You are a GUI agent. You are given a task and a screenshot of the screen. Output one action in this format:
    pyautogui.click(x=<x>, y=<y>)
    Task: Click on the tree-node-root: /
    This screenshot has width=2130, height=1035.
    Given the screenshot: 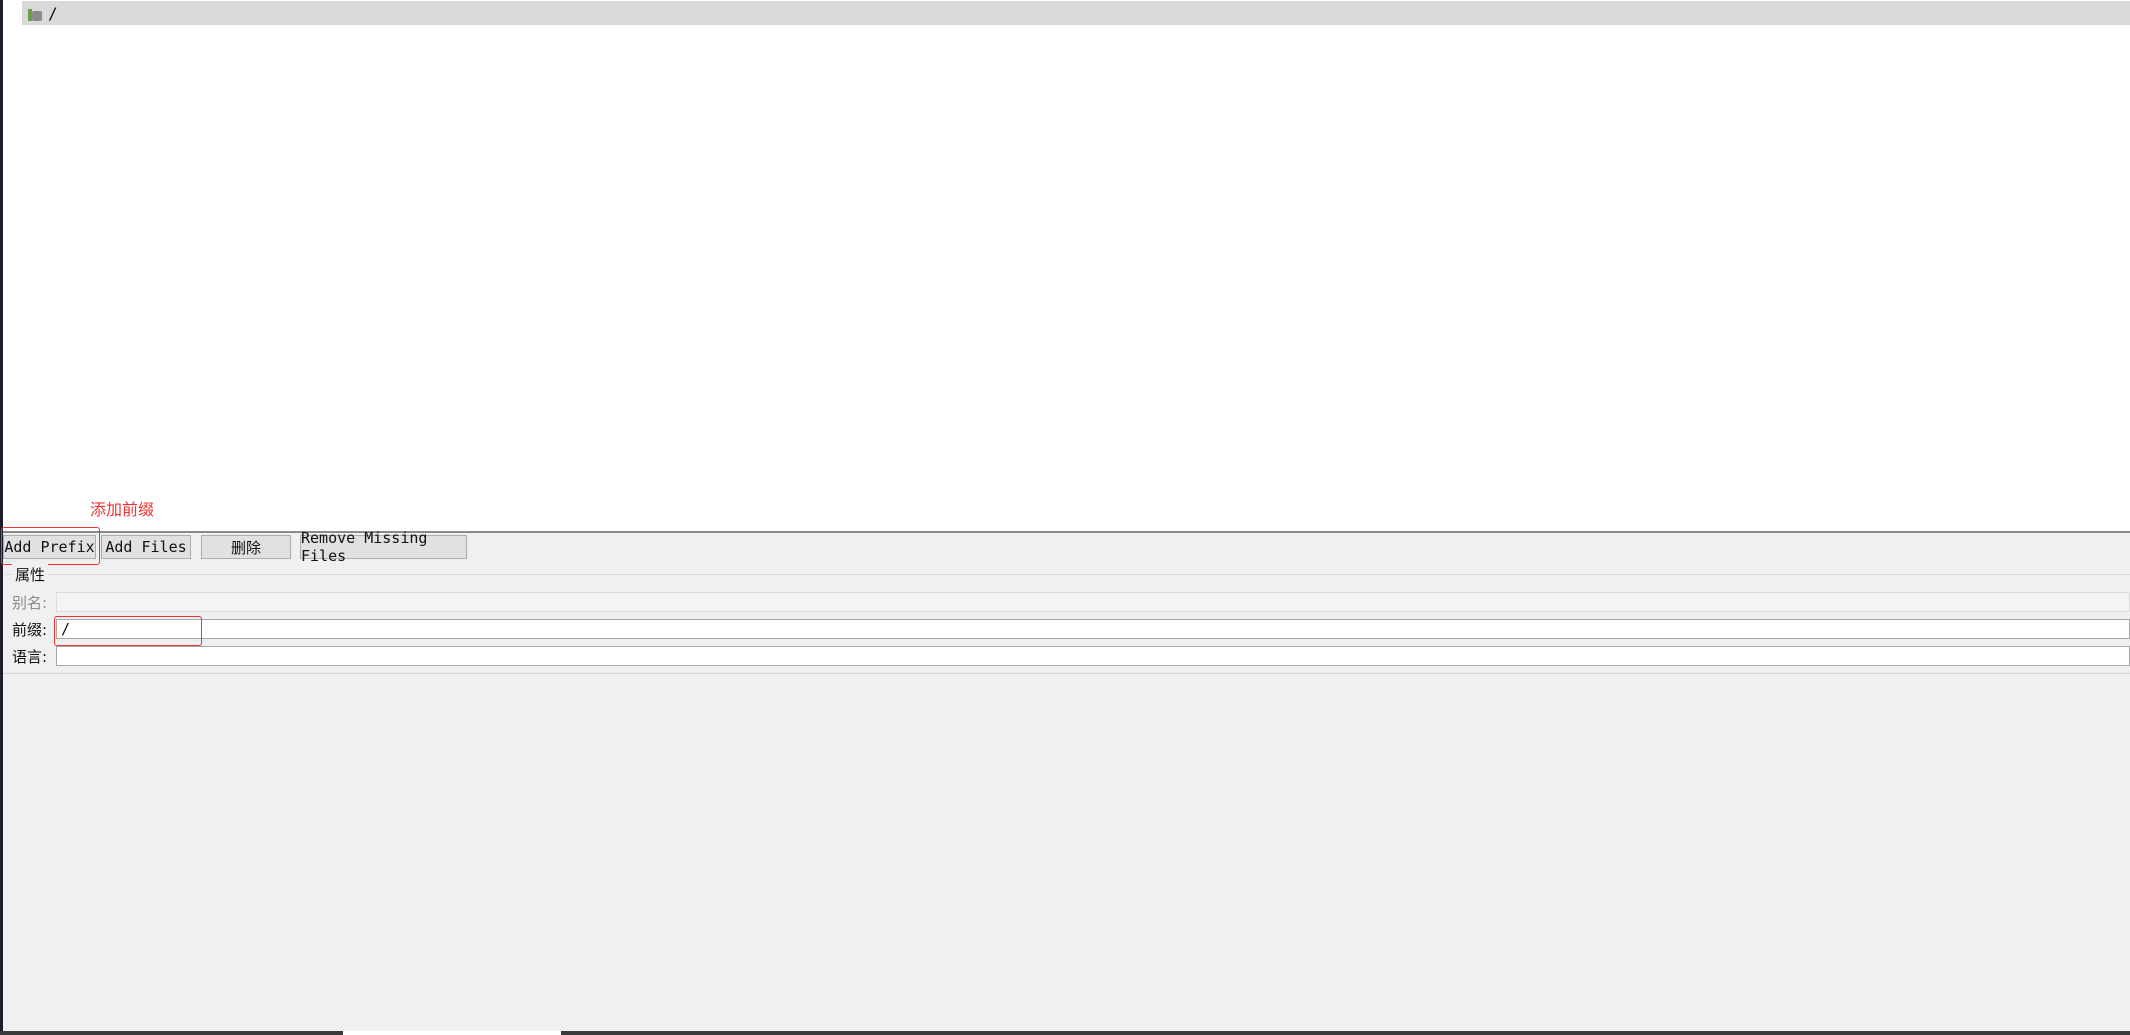 What is the action you would take?
    pyautogui.click(x=43, y=13)
    